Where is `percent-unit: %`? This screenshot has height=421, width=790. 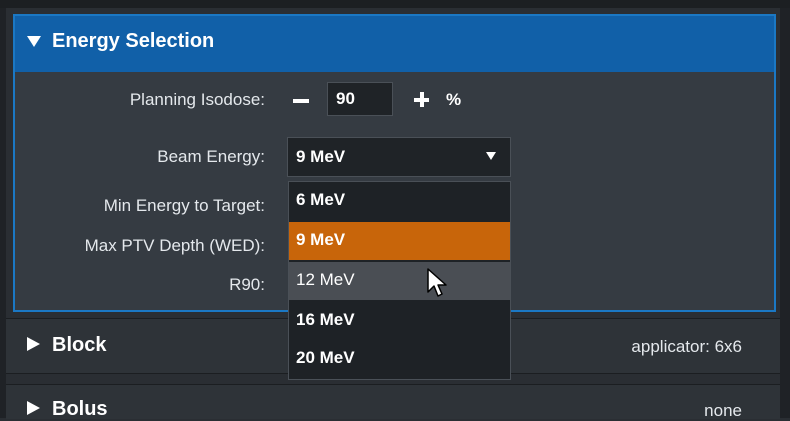
percent-unit: % is located at coordinates (454, 99).